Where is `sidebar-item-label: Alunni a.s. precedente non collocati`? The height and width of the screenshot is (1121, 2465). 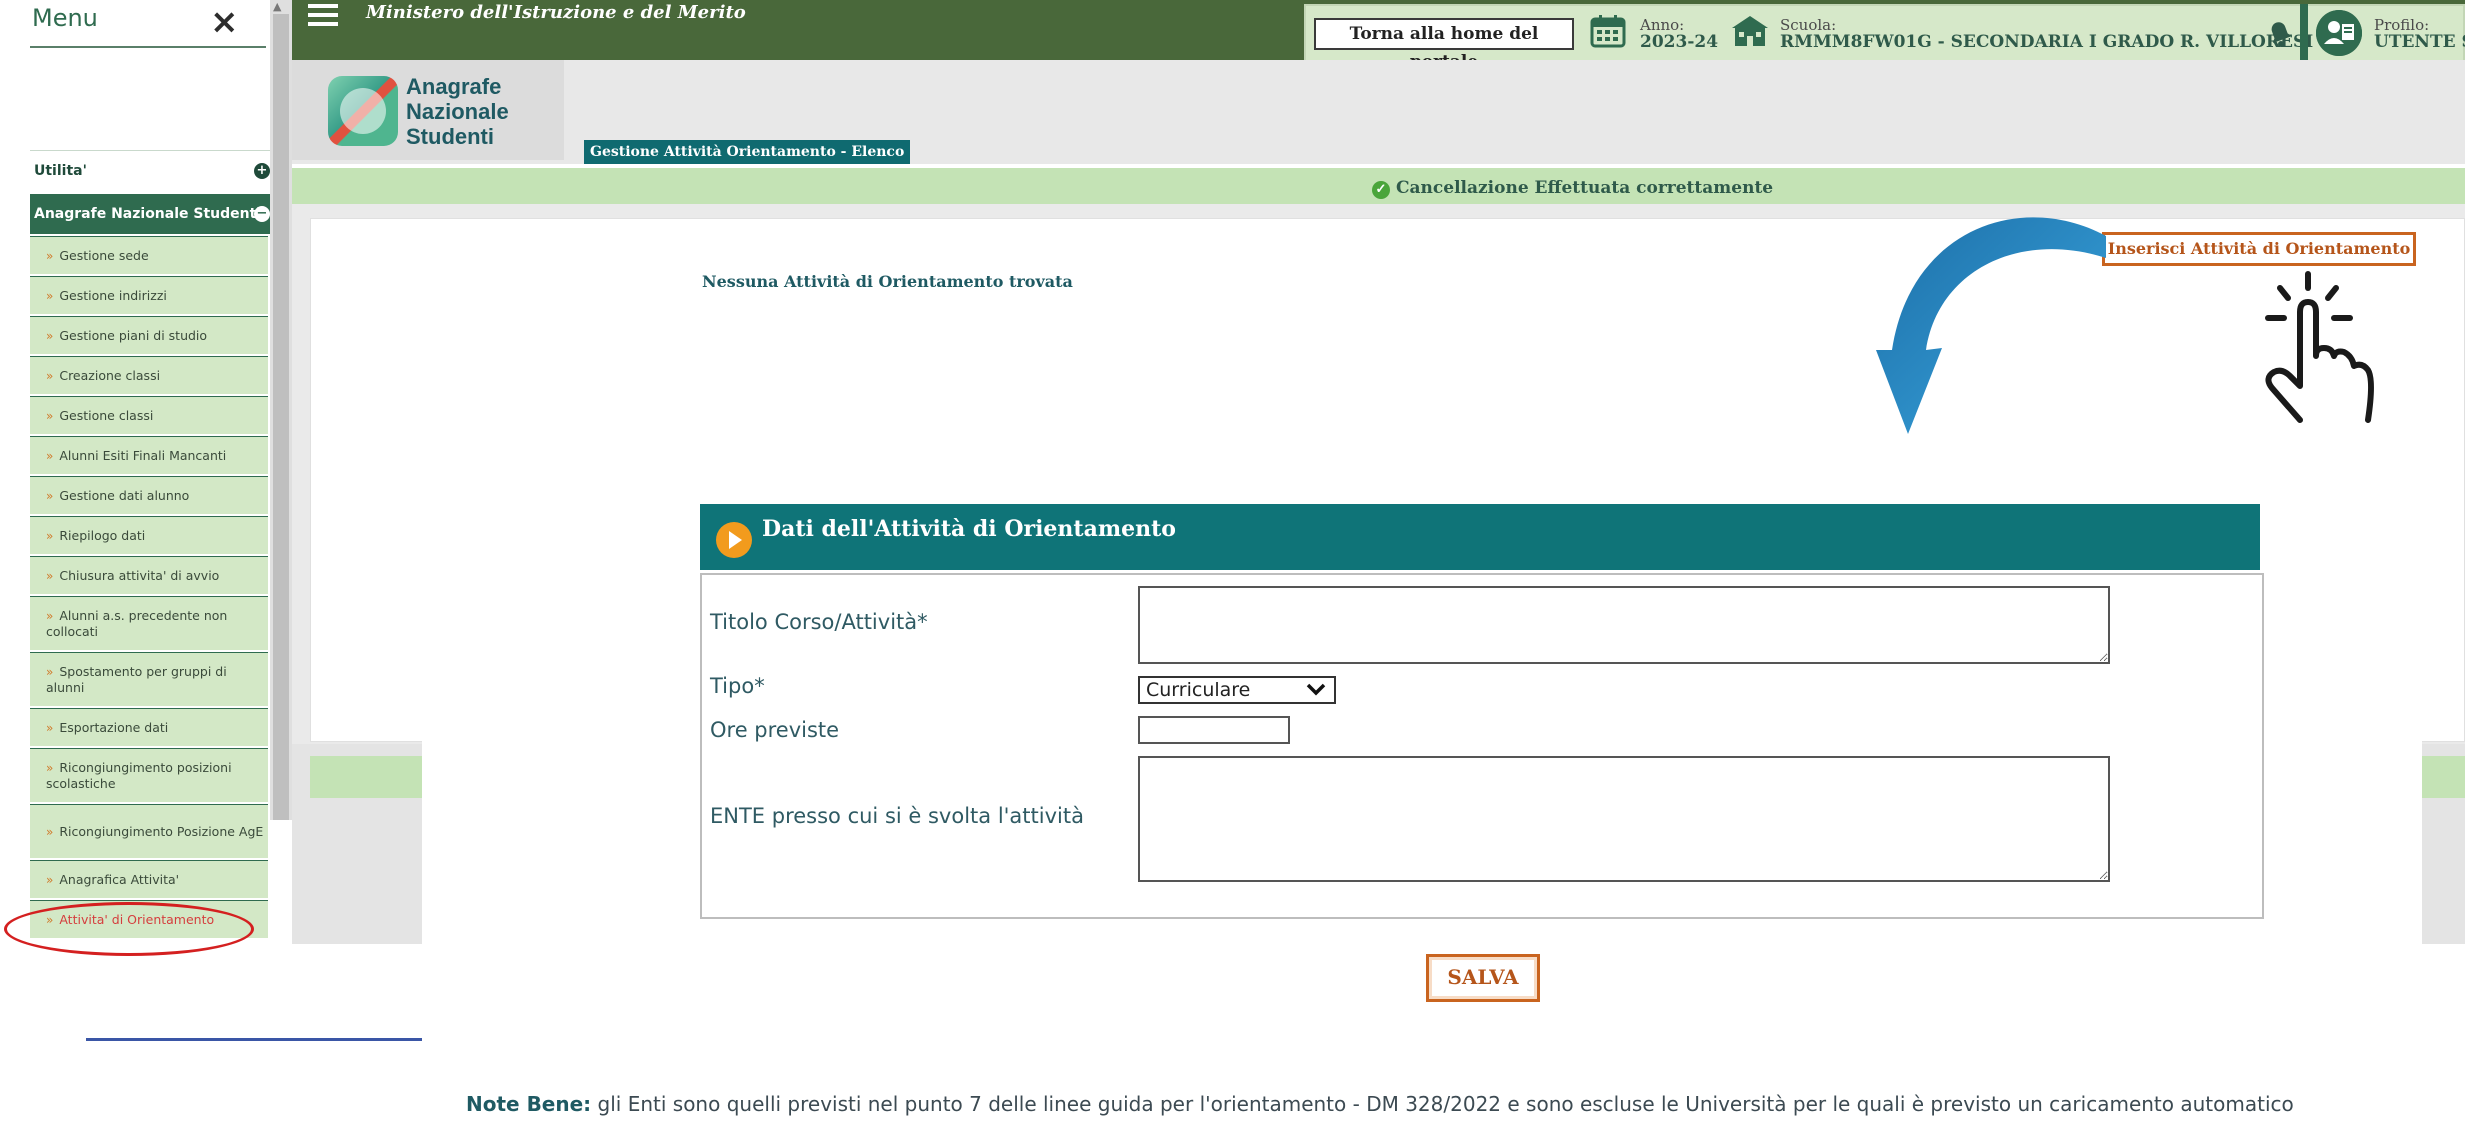
sidebar-item-label: Alunni a.s. precedente non collocati is located at coordinates (137, 623).